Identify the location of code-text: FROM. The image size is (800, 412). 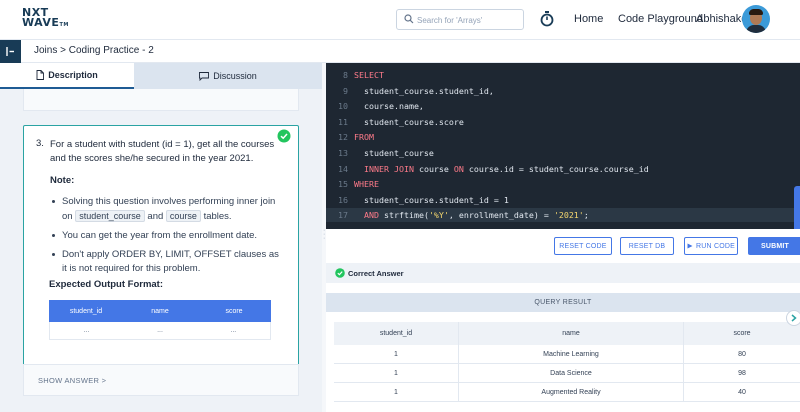
(364, 137).